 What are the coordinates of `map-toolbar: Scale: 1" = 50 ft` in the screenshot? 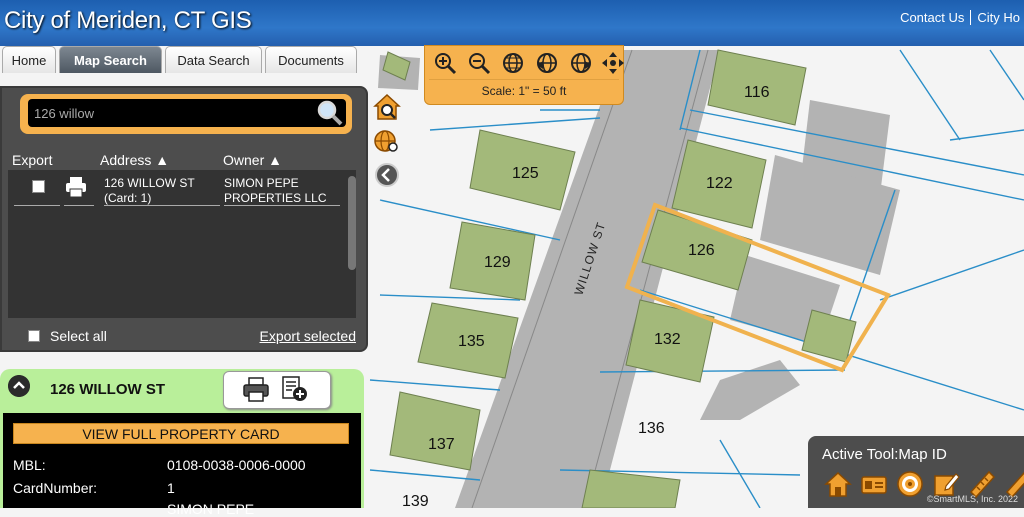 It's located at (524, 75).